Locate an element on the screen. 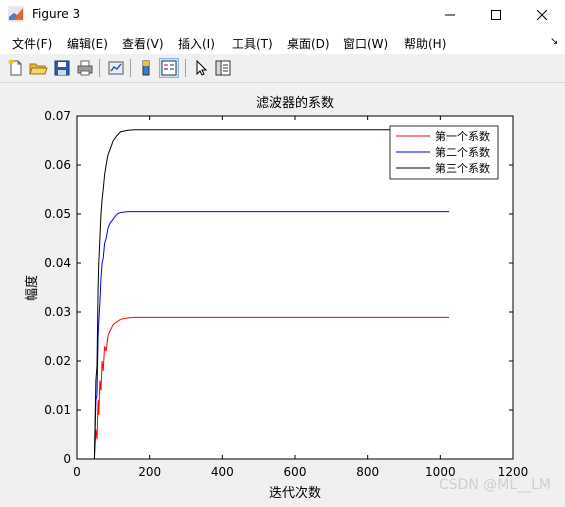 The width and height of the screenshot is (565, 507). property-editor-icon is located at coordinates (223, 68).